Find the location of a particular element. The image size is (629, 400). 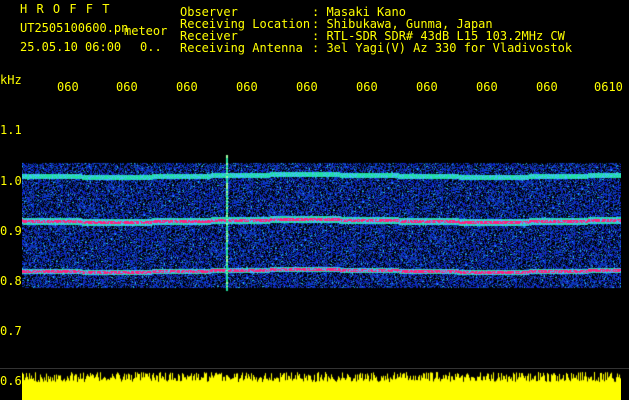

strip-divider is located at coordinates (314, 368).